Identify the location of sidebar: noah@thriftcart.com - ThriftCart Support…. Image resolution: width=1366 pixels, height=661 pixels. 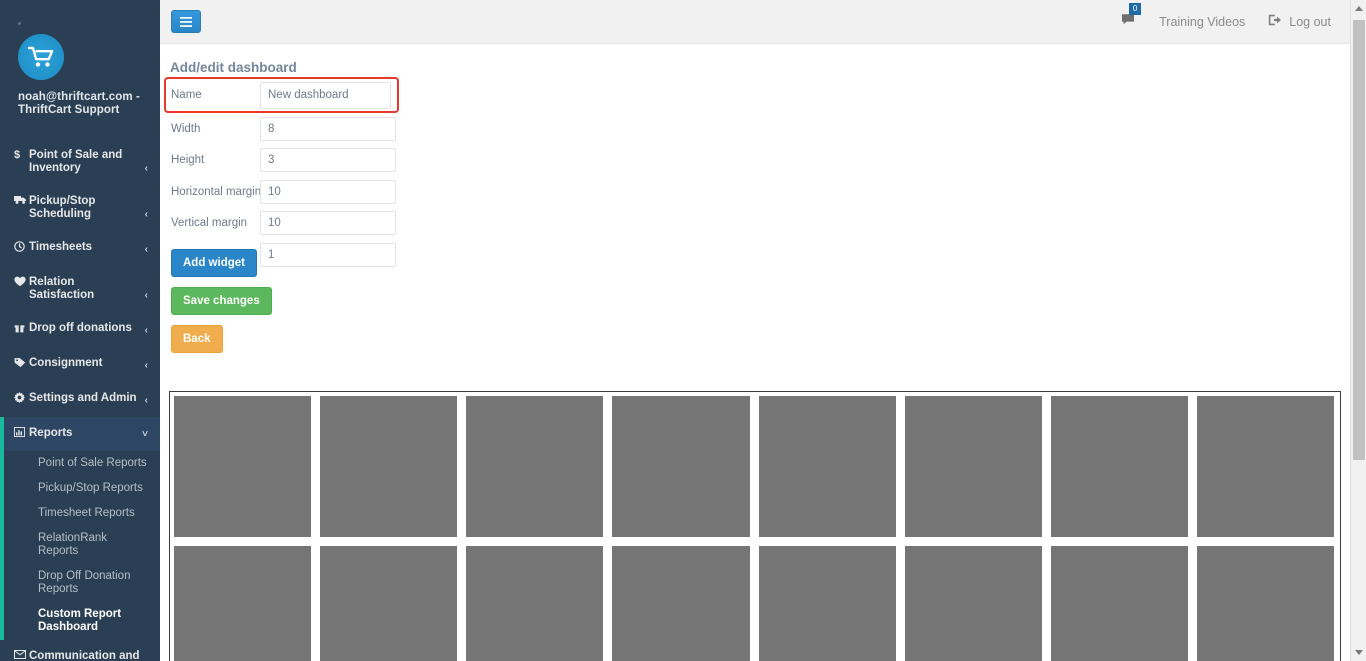
(80, 330).